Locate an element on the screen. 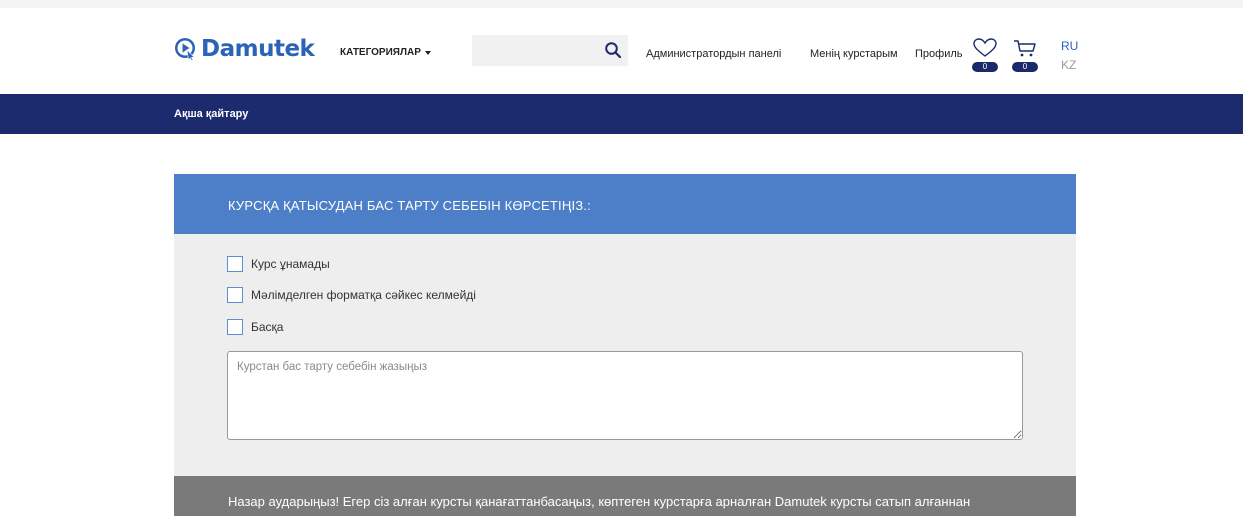 Image resolution: width=1243 pixels, height=516 pixels. reason-option-format-mismatch: Мәлімделген форматқа сәйкес келмейді is located at coordinates (351, 295).